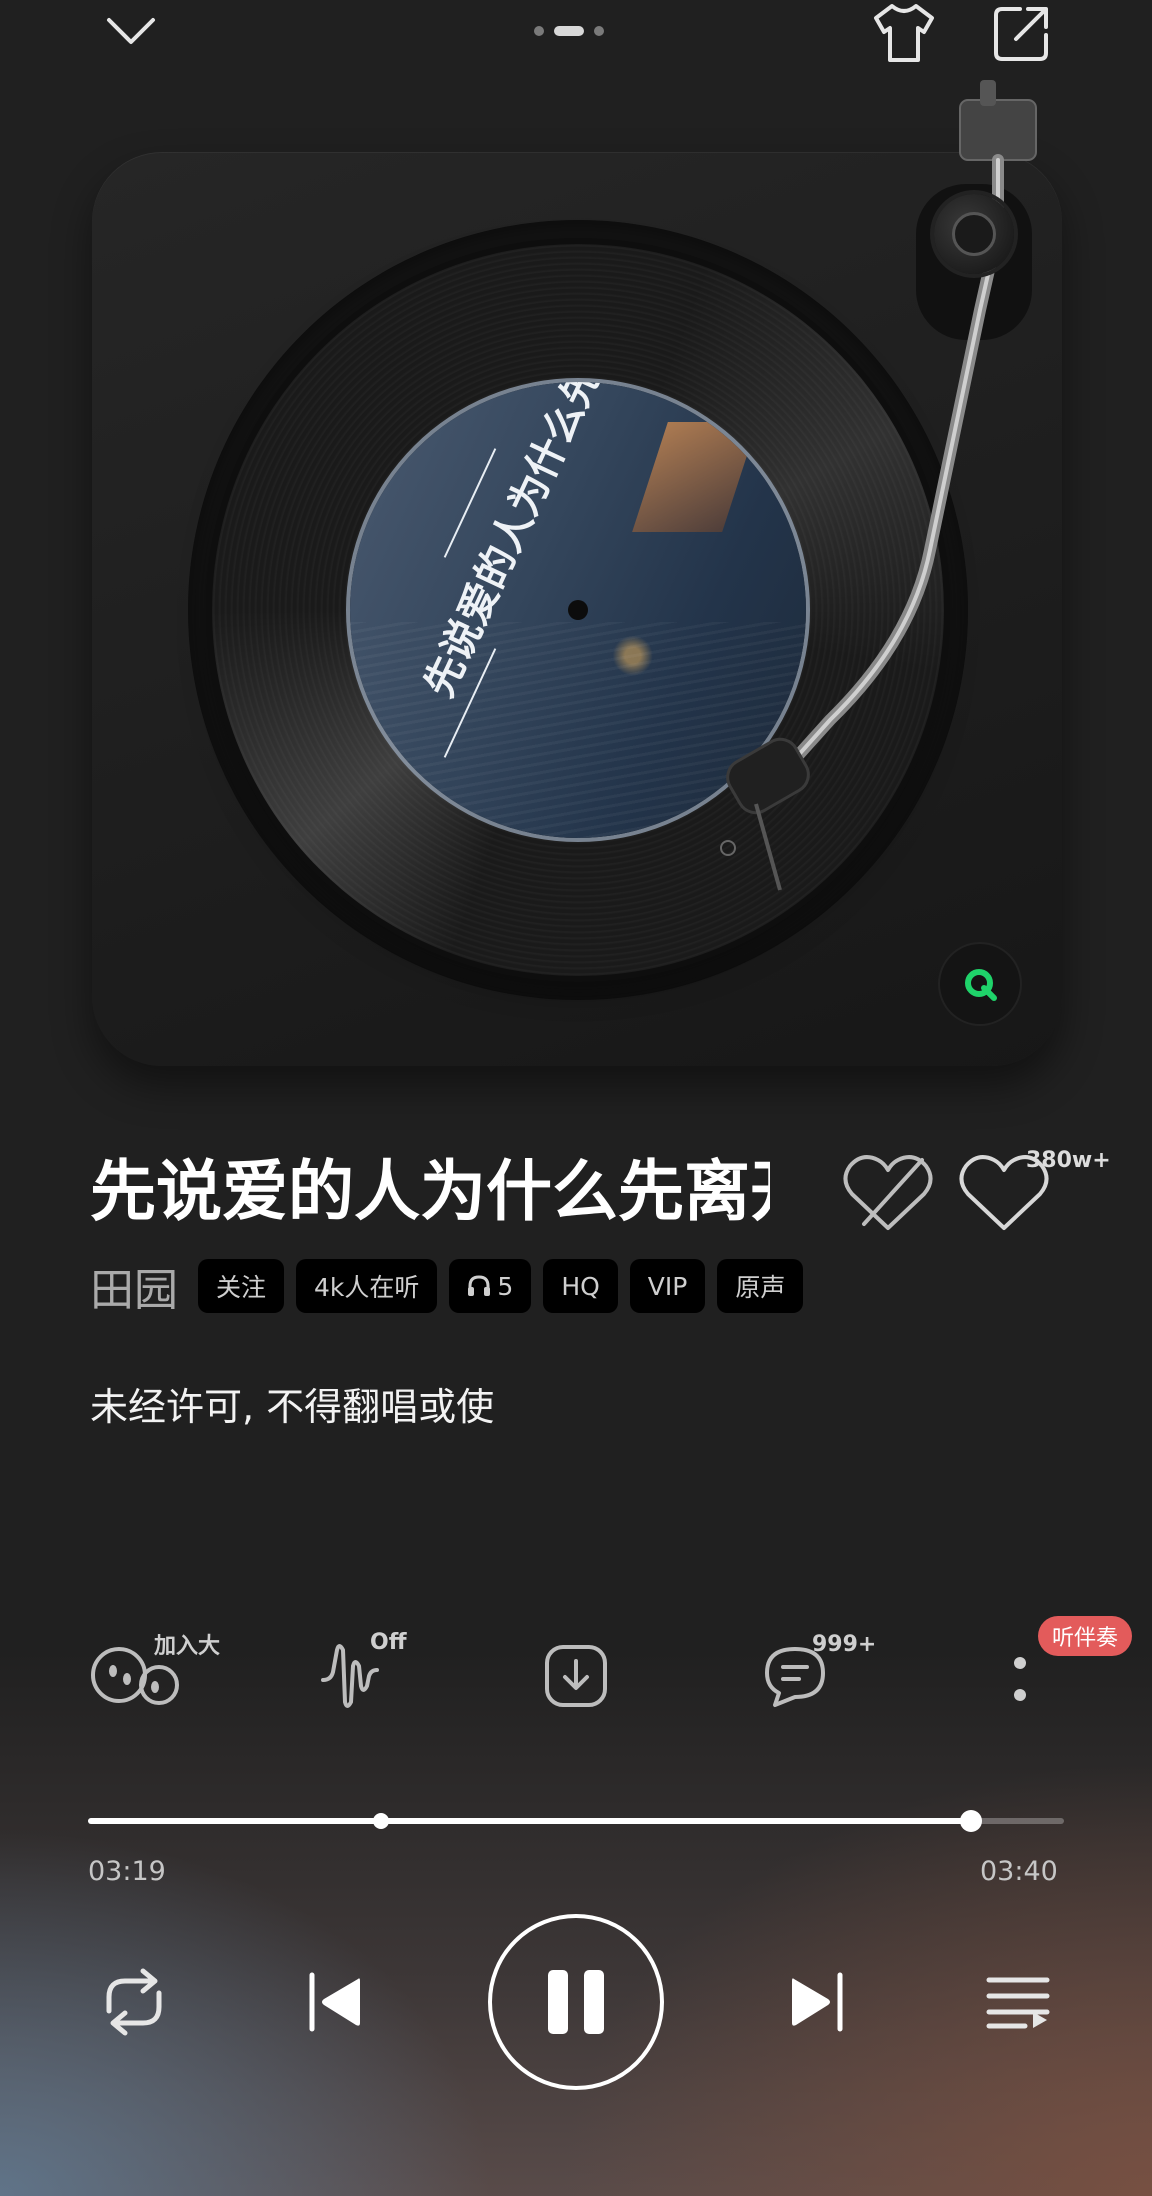 Image resolution: width=1152 pixels, height=2196 pixels. I want to click on song-title: 先说爱的人为什么先离开, so click(430, 1191).